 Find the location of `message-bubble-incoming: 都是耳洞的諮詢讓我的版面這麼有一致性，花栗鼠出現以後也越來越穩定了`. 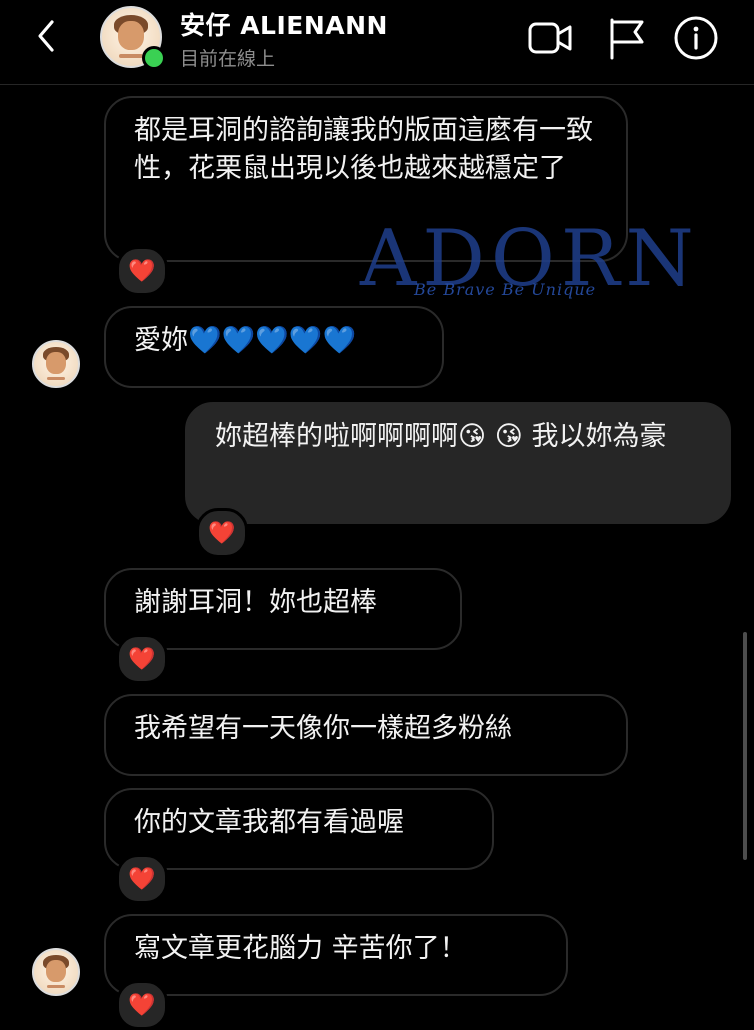

message-bubble-incoming: 都是耳洞的諮詢讓我的版面這麼有一致性，花栗鼠出現以後也越來越穩定了 is located at coordinates (366, 179).